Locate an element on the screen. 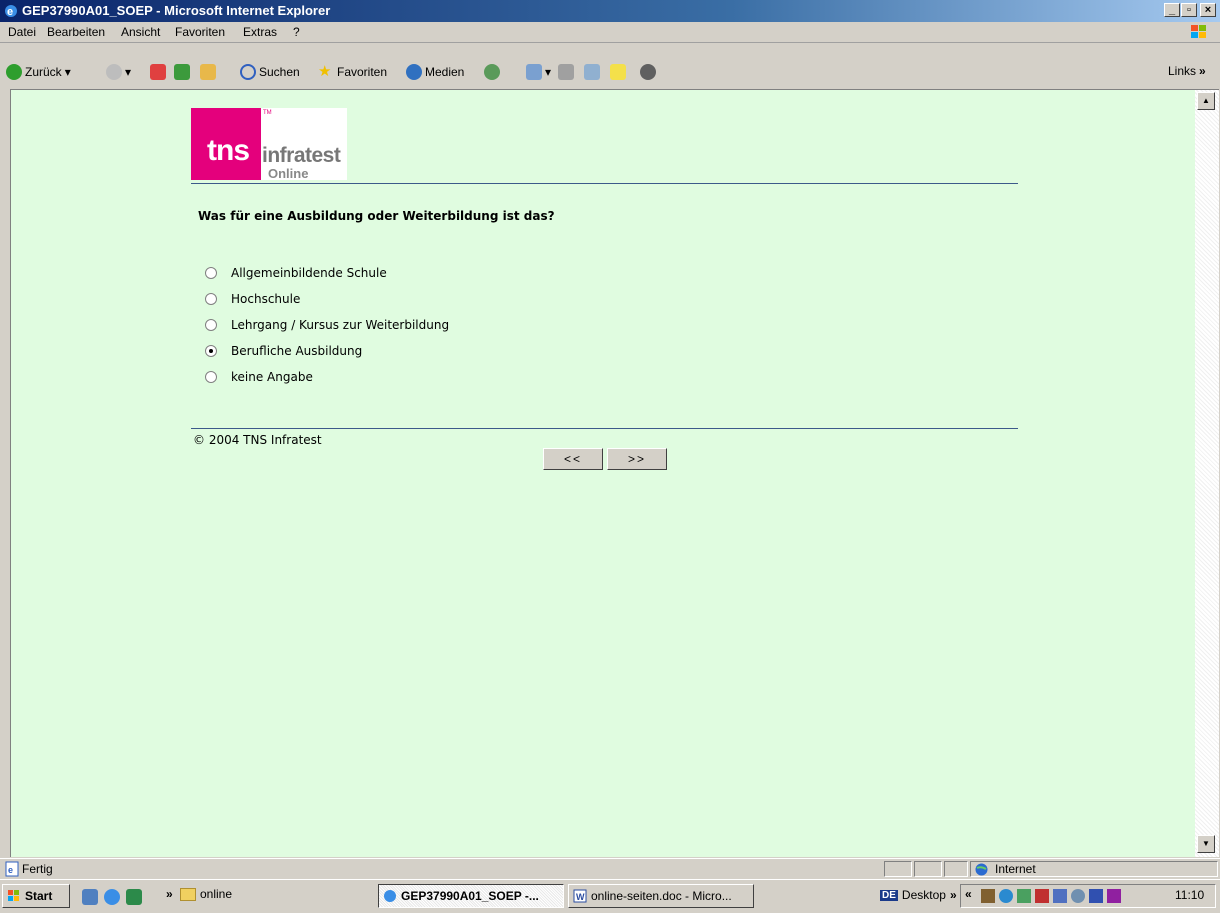  stop-icon is located at coordinates (158, 72).